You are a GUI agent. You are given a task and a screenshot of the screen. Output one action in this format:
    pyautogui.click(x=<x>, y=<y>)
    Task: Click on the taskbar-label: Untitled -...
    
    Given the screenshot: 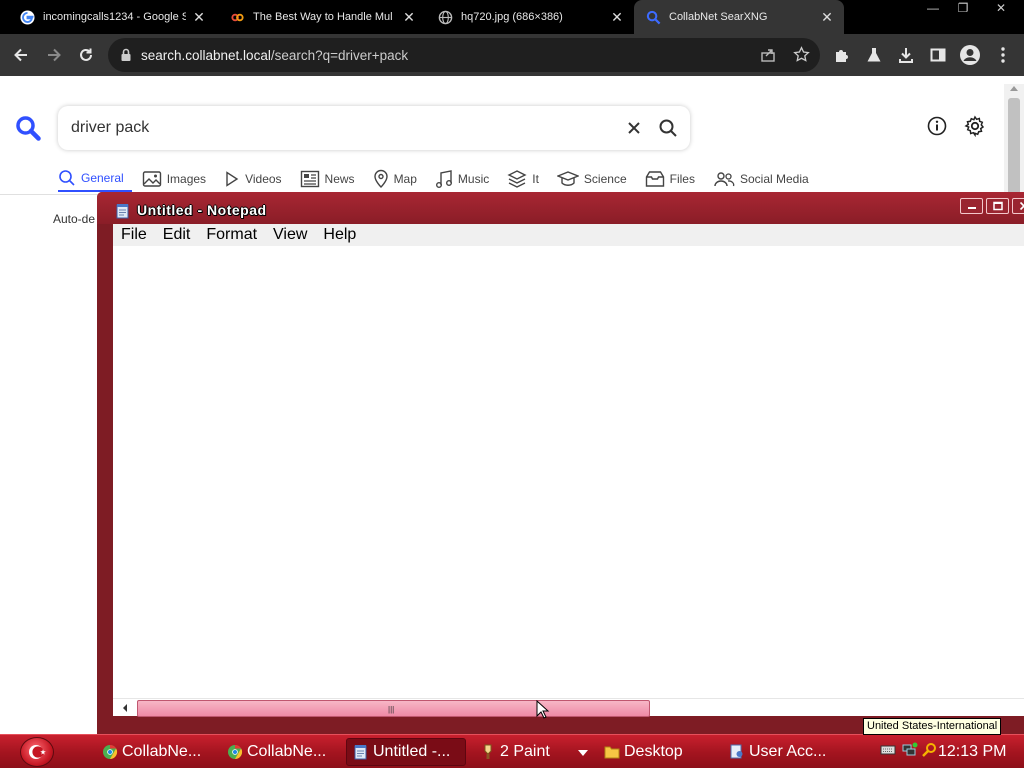 What is the action you would take?
    pyautogui.click(x=412, y=751)
    